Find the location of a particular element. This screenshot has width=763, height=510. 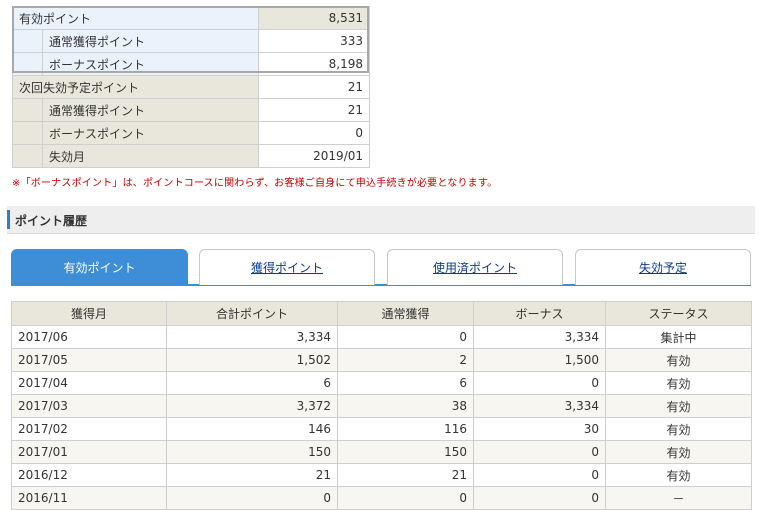

summary-row-valid-normal: 通常獲得ポイント 333 is located at coordinates (191, 41).